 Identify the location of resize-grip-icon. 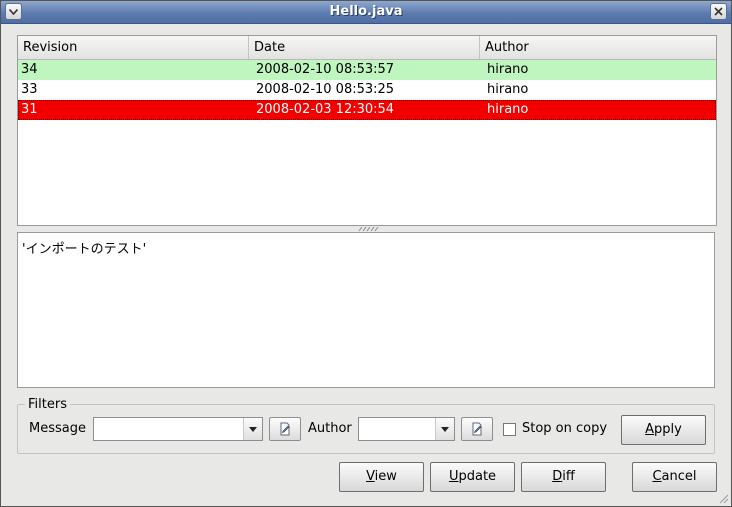
(723, 498).